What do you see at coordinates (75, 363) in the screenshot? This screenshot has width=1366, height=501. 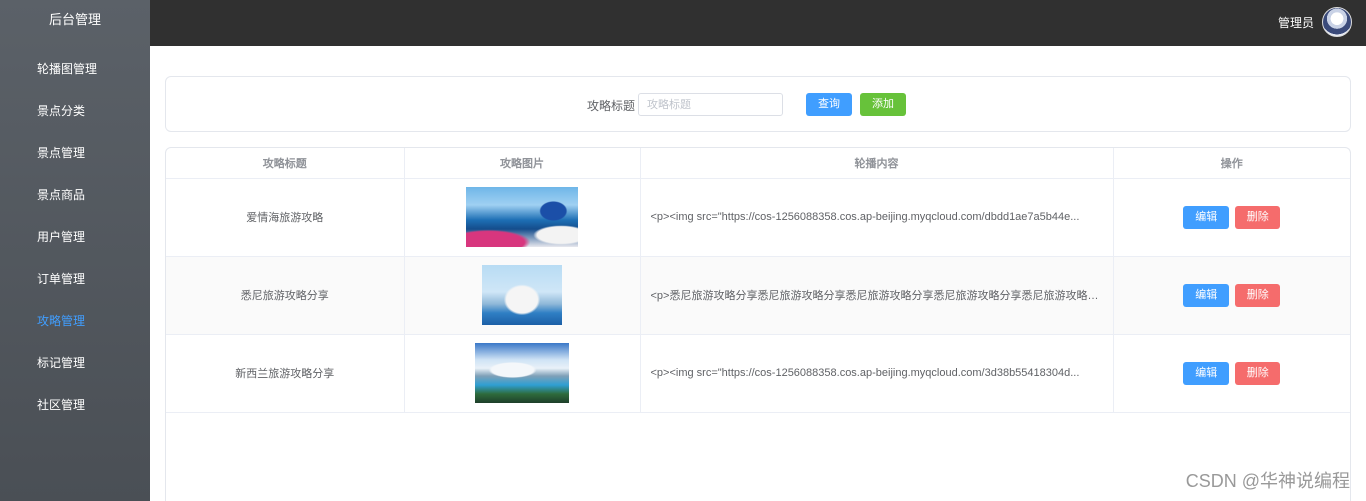 I see `sidebar-item-markers: 标记管理` at bounding box center [75, 363].